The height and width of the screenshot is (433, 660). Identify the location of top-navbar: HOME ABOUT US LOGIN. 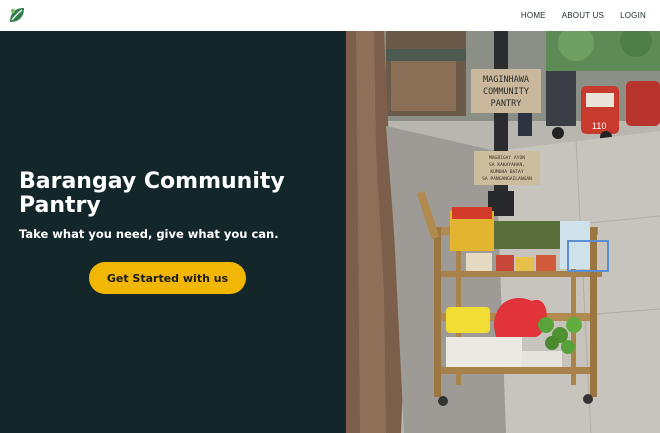
(330, 15).